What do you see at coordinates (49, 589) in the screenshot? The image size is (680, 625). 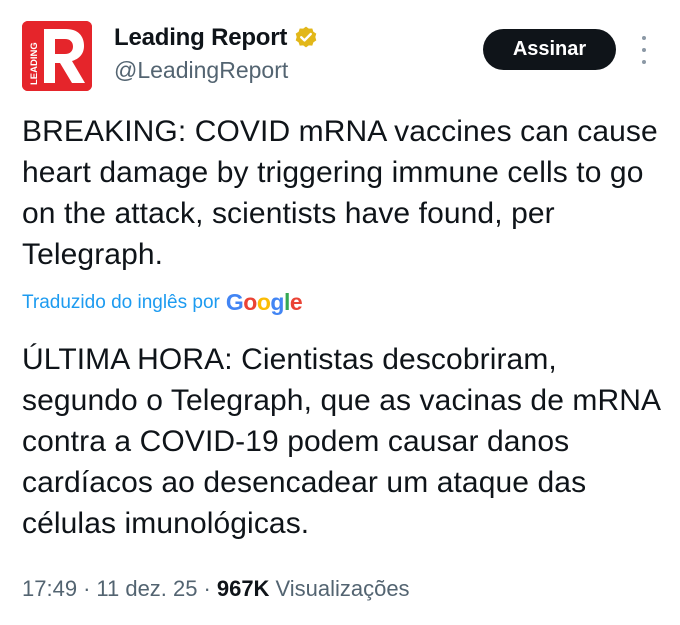 I see `tweet-time: 17:49` at bounding box center [49, 589].